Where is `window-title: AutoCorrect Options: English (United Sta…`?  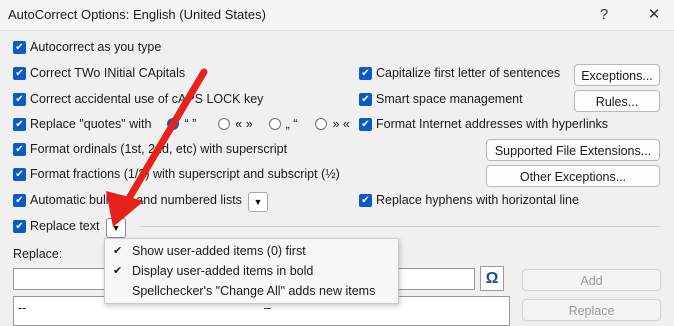
window-title: AutoCorrect Options: English (United Sta… is located at coordinates (137, 14).